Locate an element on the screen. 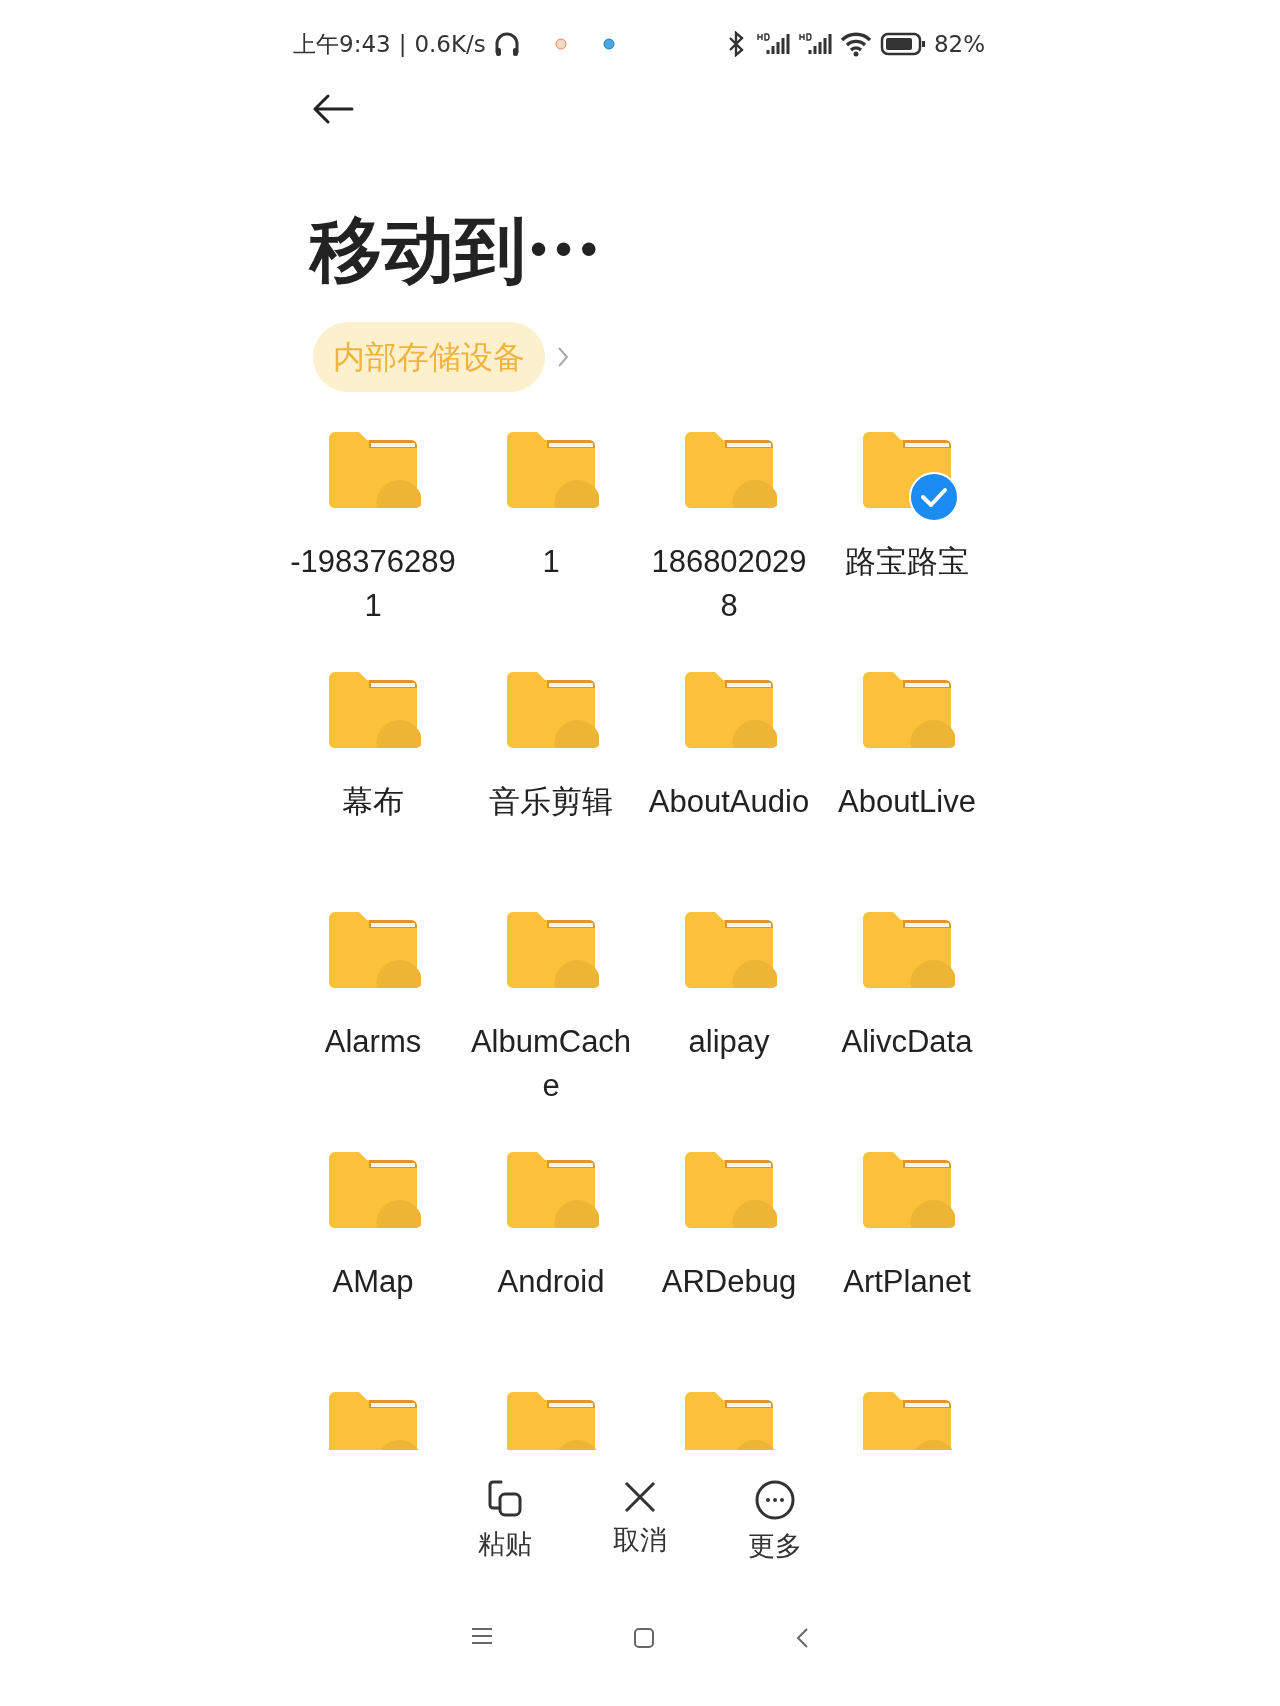 The image size is (1280, 1706). action-button: 更多 is located at coordinates (774, 1523).